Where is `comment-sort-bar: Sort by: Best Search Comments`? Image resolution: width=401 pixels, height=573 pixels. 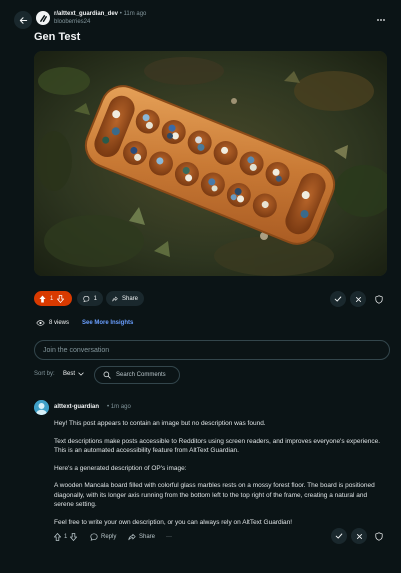
comment-sort-bar: Sort by: Best Search Comments is located at coordinates (212, 375).